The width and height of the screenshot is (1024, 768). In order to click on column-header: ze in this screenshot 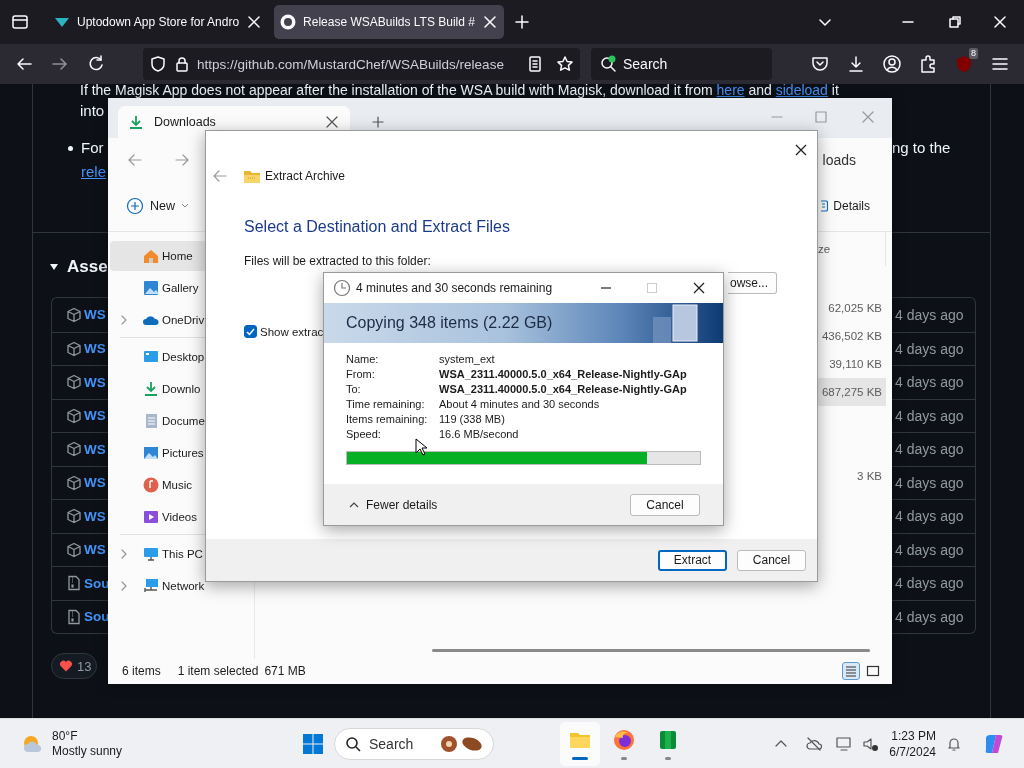, I will do `click(824, 249)`.